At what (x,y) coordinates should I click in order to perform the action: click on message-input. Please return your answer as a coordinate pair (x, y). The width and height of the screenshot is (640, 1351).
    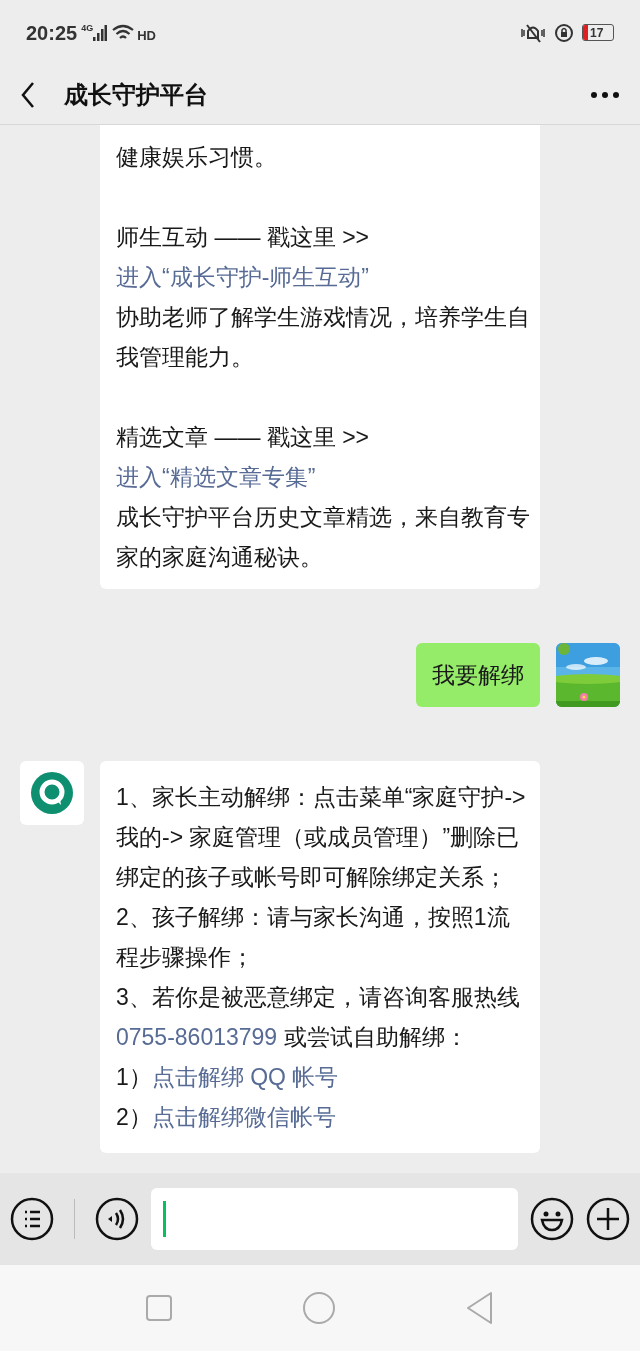
    Looking at the image, I should click on (334, 1219).